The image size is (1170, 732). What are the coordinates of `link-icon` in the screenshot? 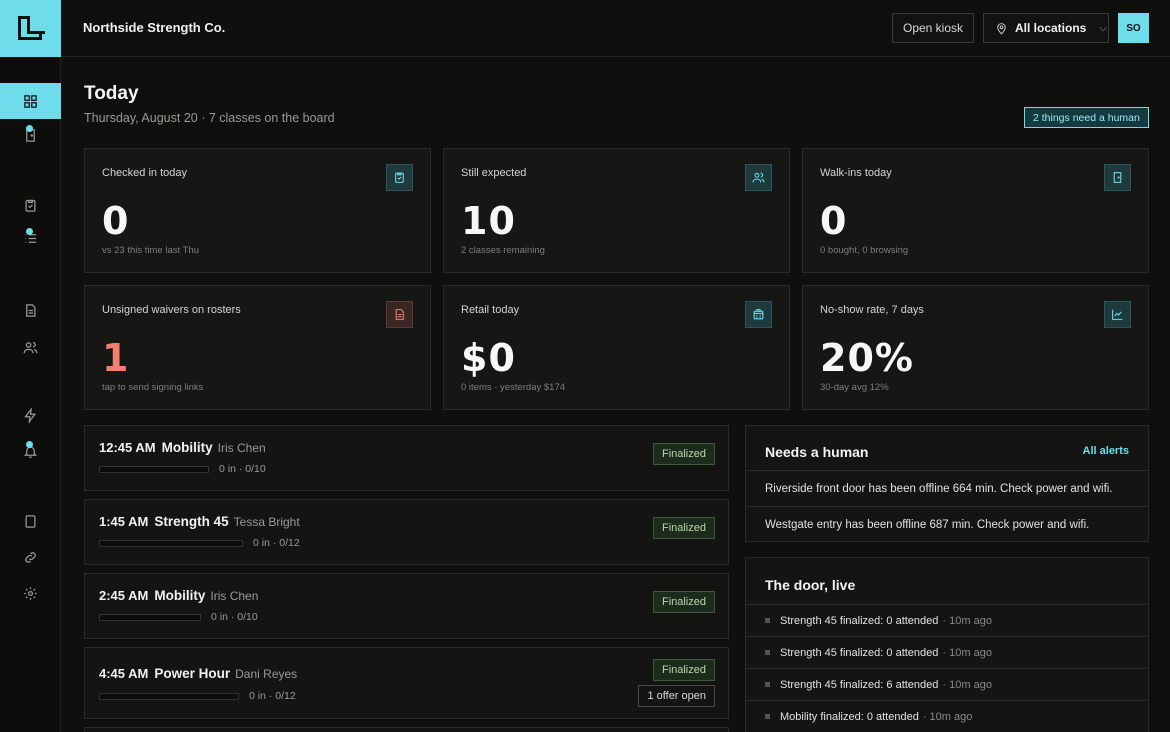 It's located at (30, 557).